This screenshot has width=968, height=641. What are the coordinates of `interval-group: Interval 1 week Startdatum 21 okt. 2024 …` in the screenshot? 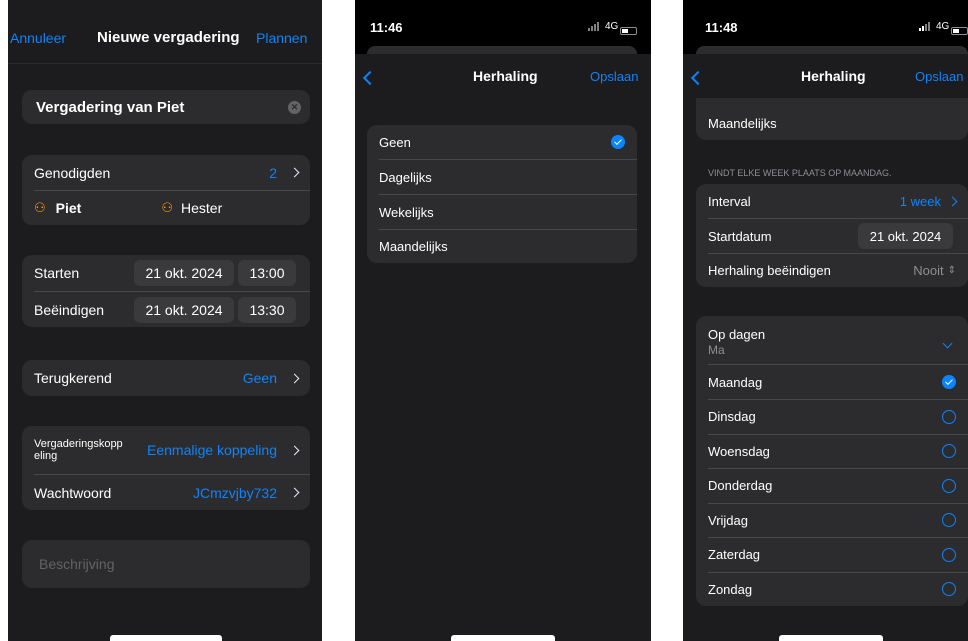 It's located at (832, 235).